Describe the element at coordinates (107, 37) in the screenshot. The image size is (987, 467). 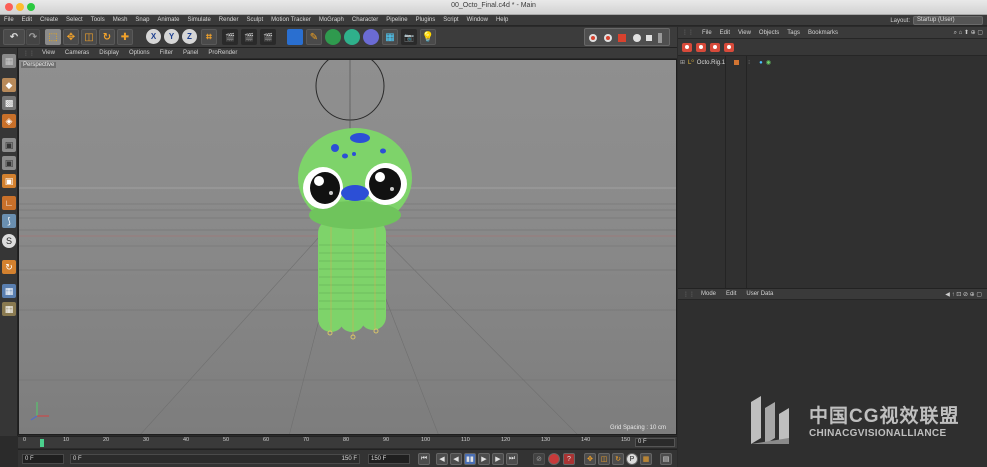
I see `rotate-tool-icon: ↻` at that location.